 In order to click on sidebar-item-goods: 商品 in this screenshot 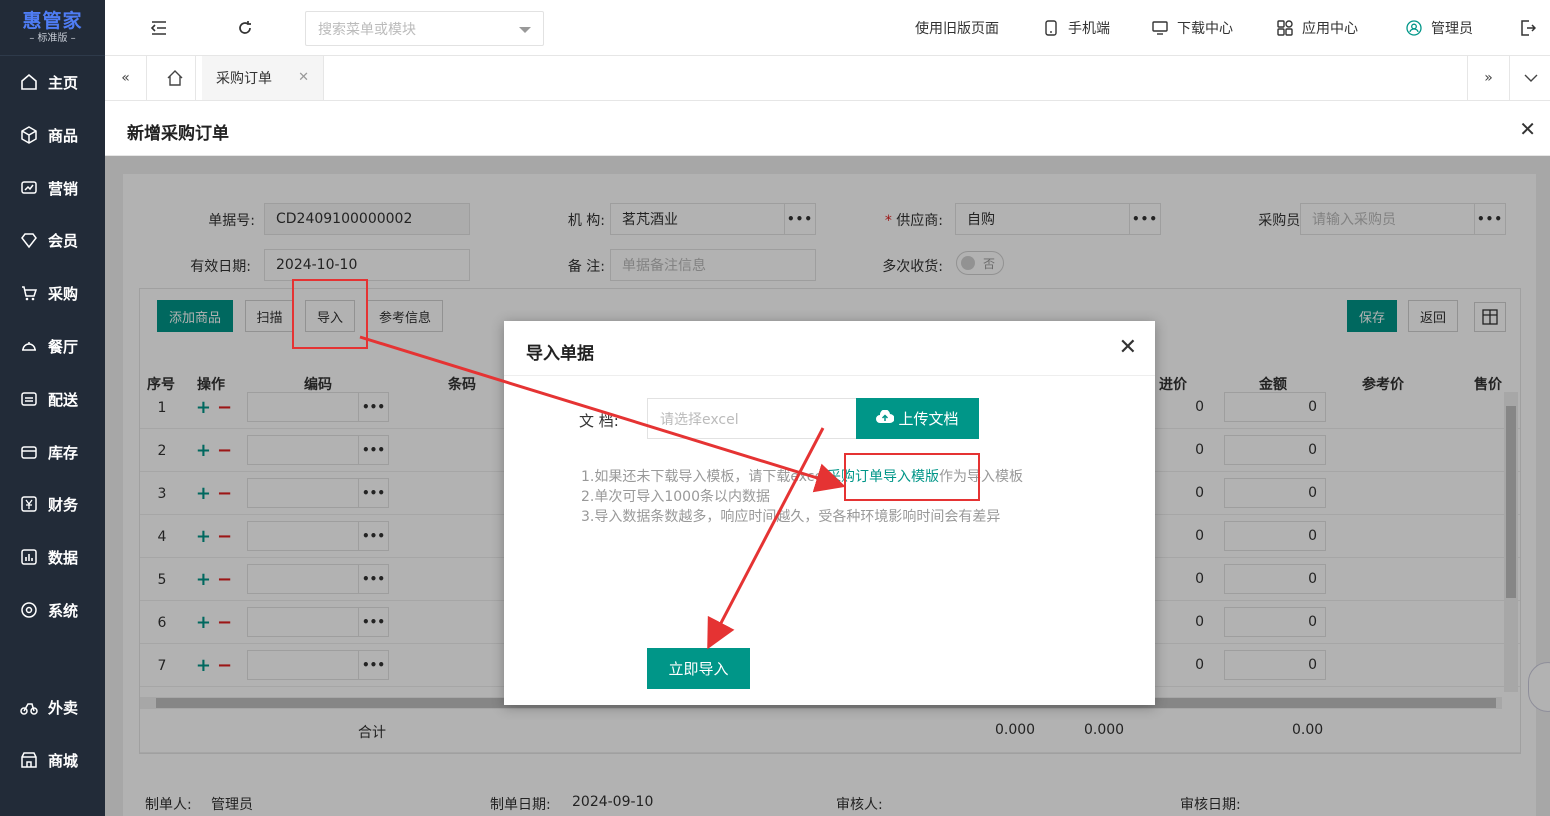, I will do `click(52, 135)`.